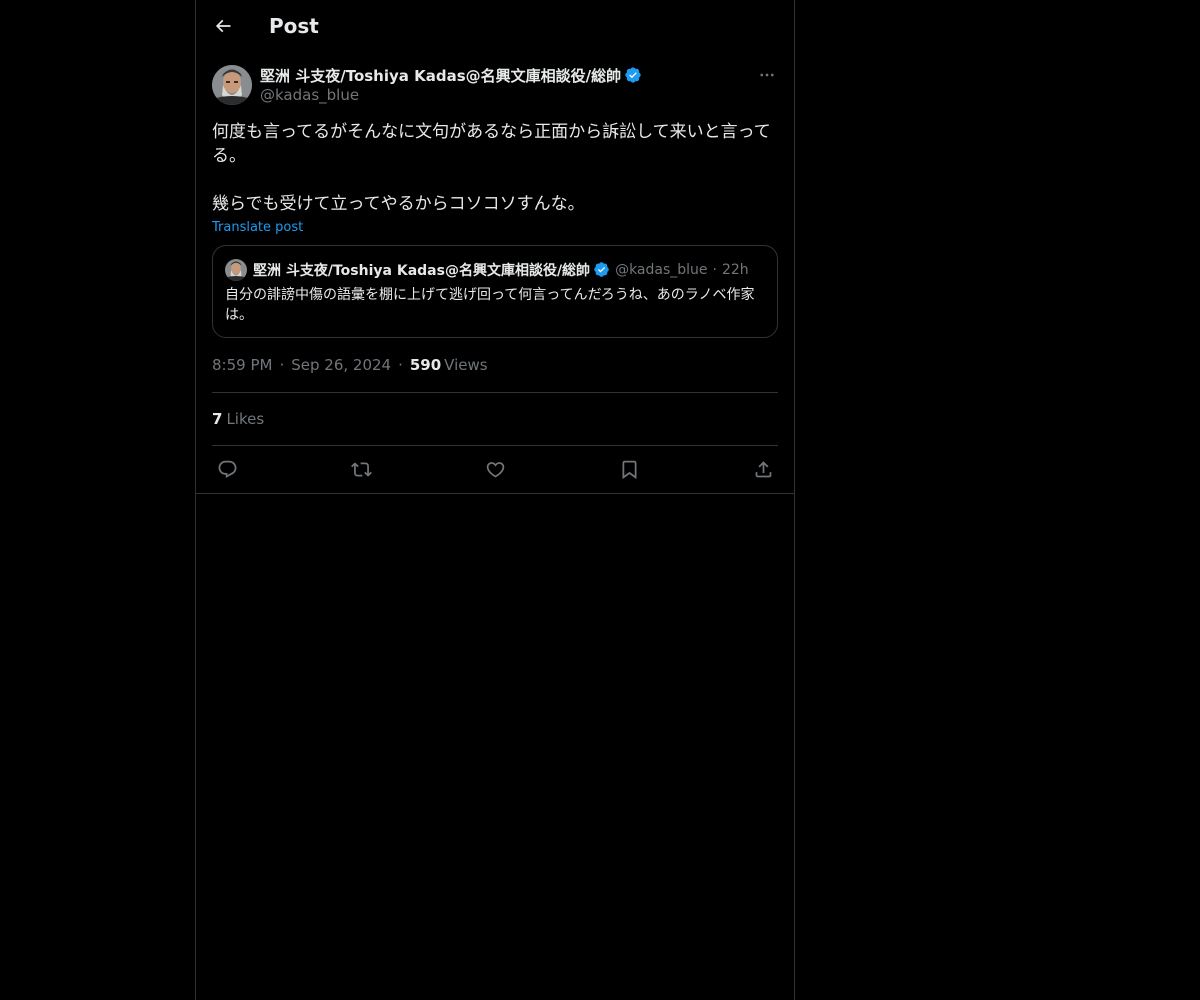 The height and width of the screenshot is (1000, 1200). What do you see at coordinates (242, 365) in the screenshot?
I see `post-time: 8:59 PM` at bounding box center [242, 365].